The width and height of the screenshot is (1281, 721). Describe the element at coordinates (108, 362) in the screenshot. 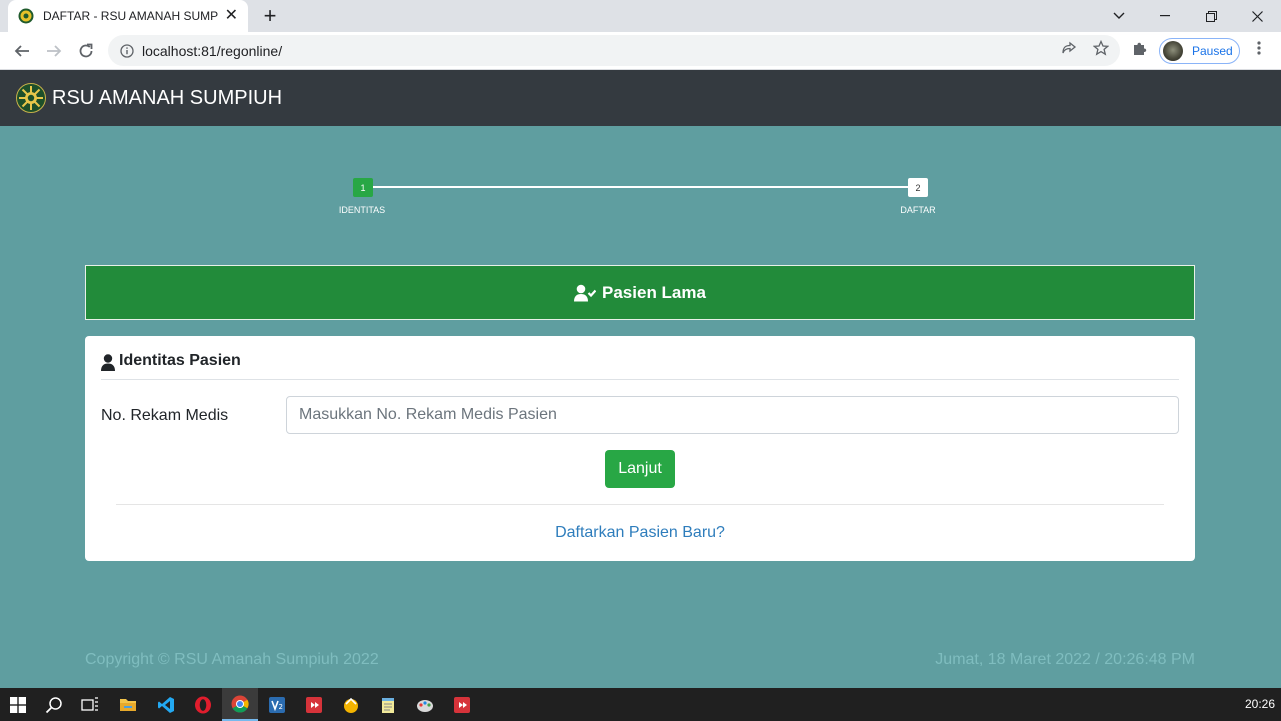

I see `user-icon` at that location.